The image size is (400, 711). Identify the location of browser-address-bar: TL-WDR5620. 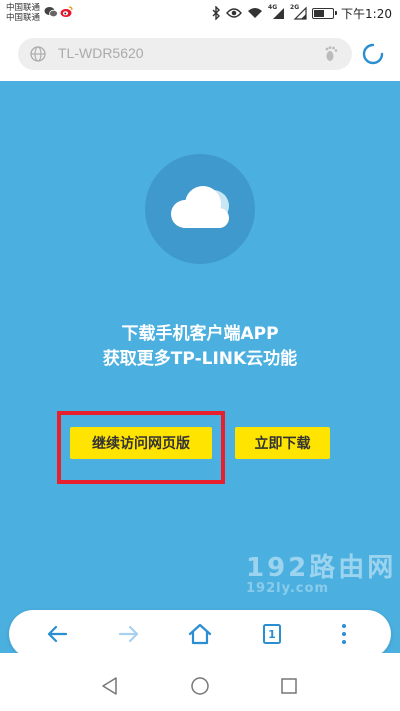
(200, 54).